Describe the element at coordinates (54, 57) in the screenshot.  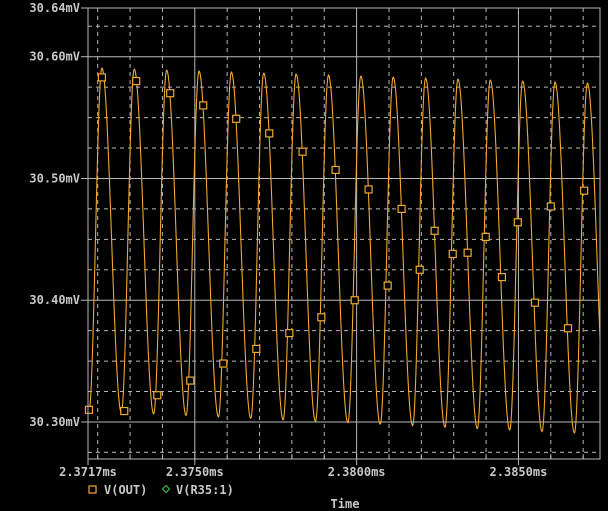
I see `y-tick-label: 30.60mV` at that location.